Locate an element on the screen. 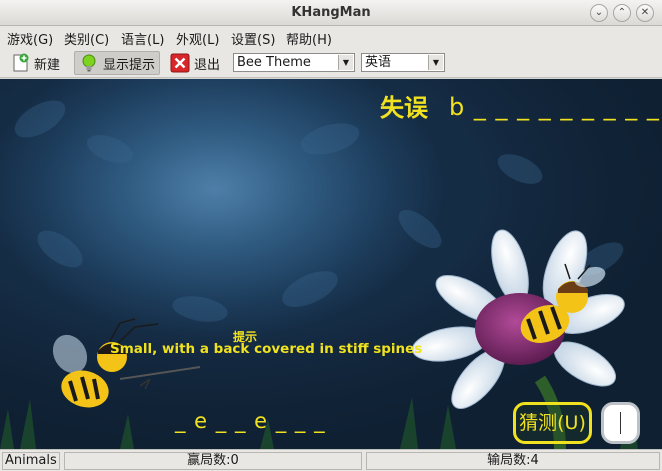 The width and height of the screenshot is (662, 471). language-select: 英语 ▼ is located at coordinates (403, 62).